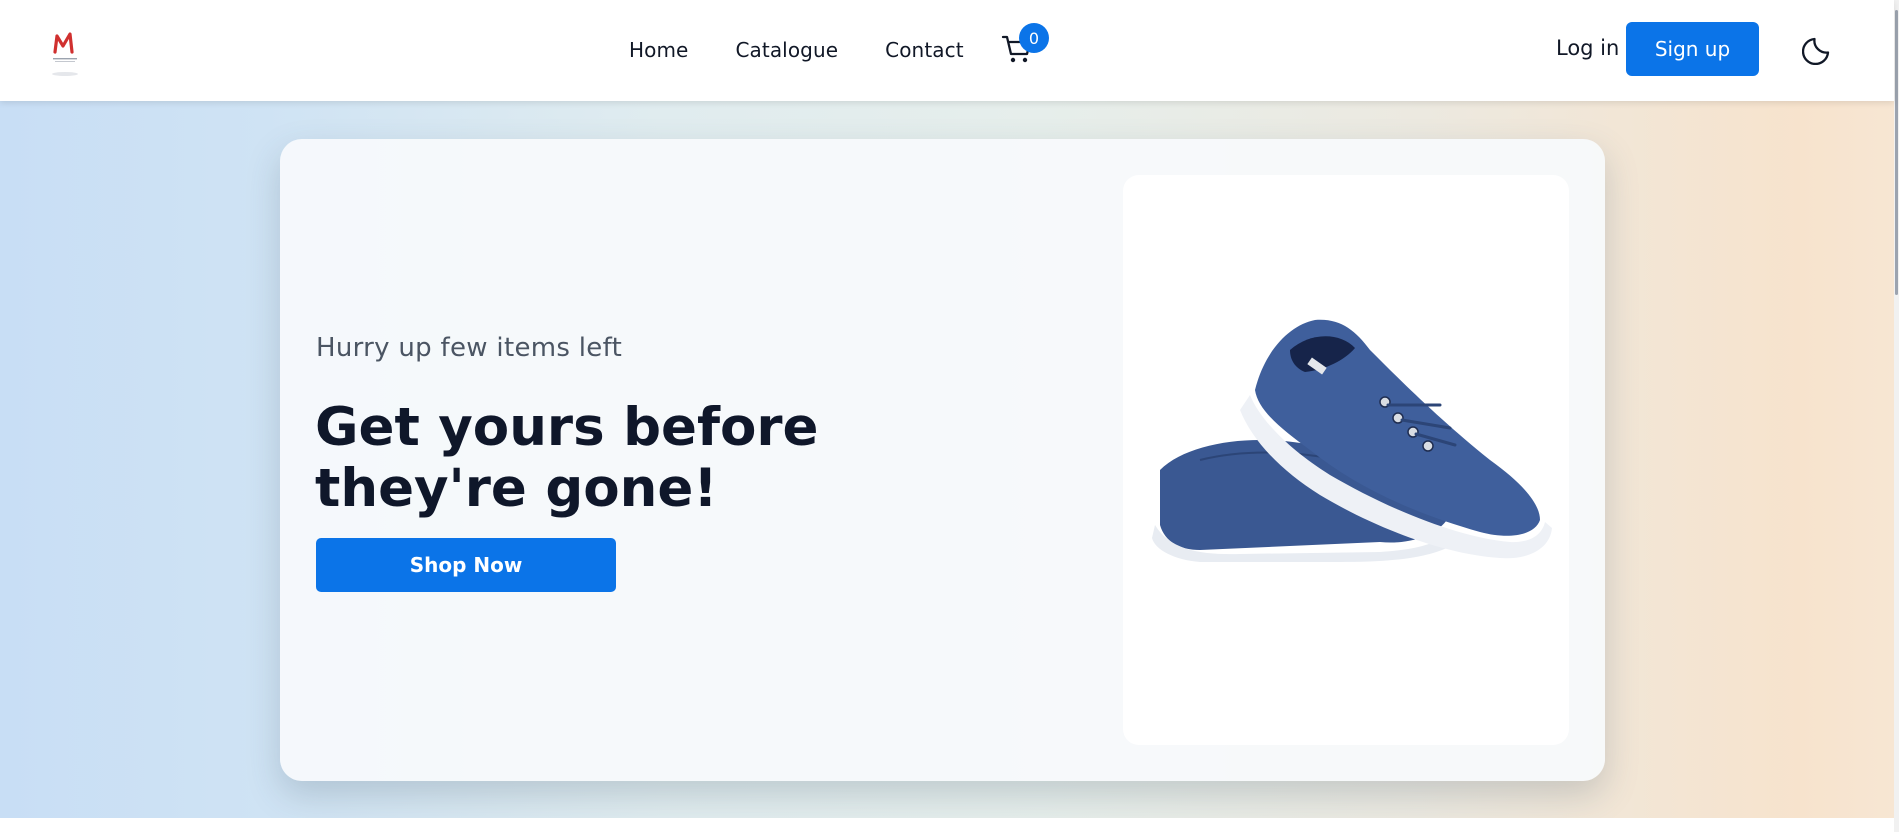 This screenshot has height=832, width=1899. I want to click on product-image, so click(1350, 450).